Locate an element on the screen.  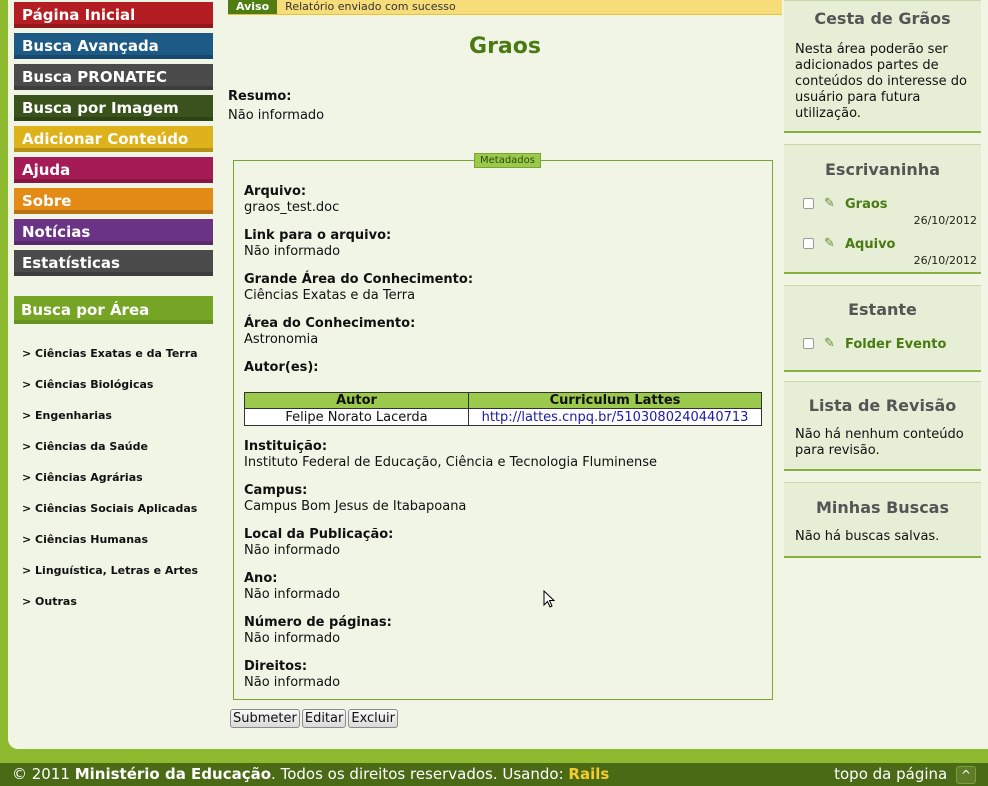
field-label: Local da Publicação: is located at coordinates (319, 534).